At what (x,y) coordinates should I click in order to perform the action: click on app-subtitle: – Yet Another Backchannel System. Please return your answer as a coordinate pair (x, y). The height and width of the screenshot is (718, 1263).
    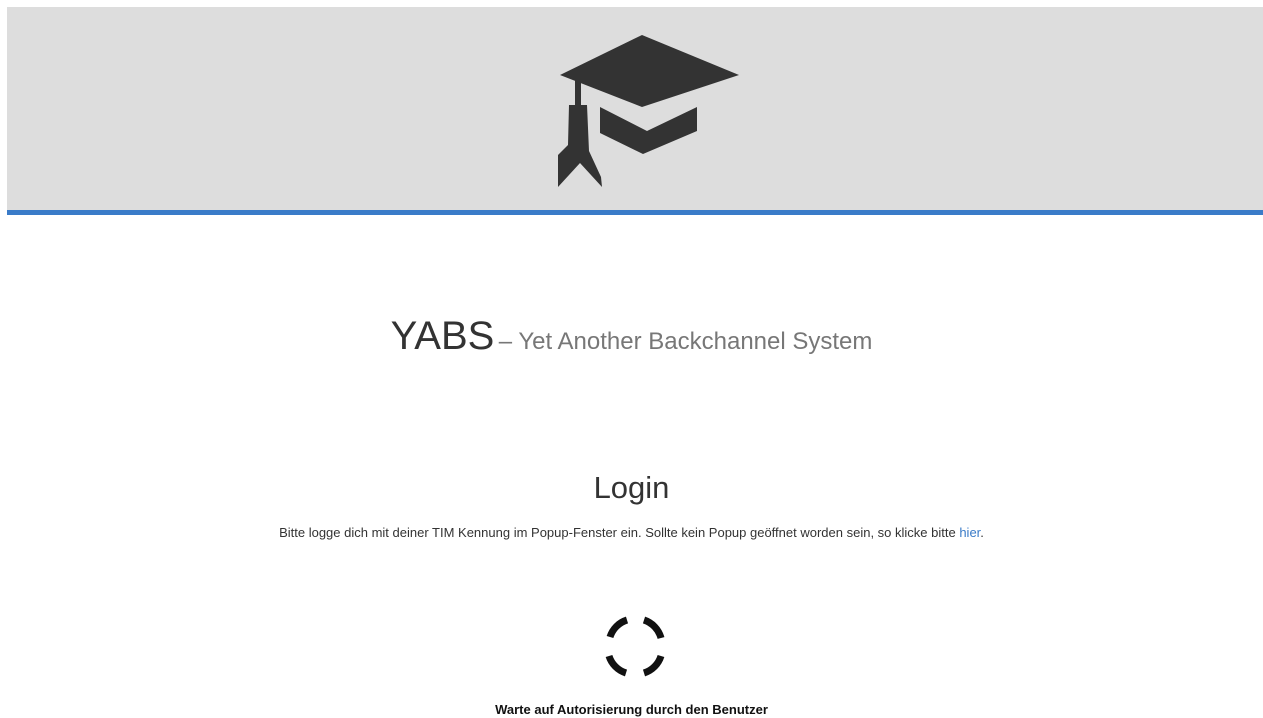
    Looking at the image, I should click on (685, 341).